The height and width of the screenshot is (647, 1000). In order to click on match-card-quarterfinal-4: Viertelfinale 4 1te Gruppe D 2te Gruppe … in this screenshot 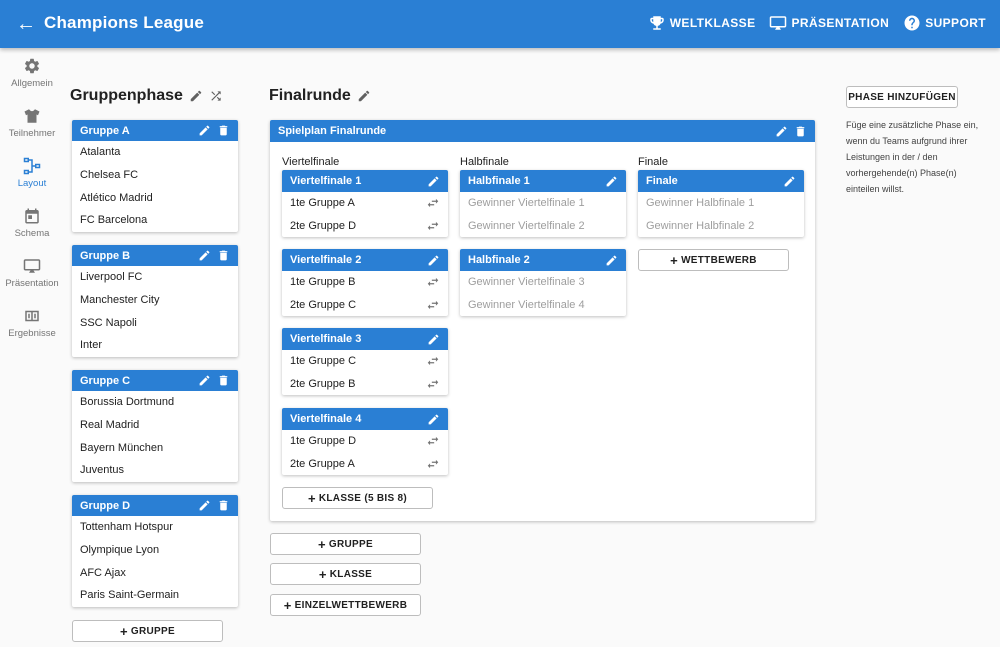, I will do `click(365, 441)`.